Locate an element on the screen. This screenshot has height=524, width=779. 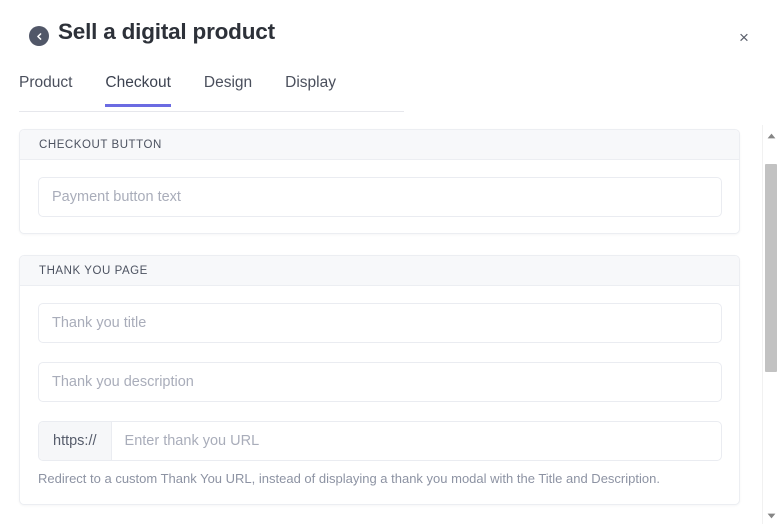
triangle-up-icon is located at coordinates (771, 135).